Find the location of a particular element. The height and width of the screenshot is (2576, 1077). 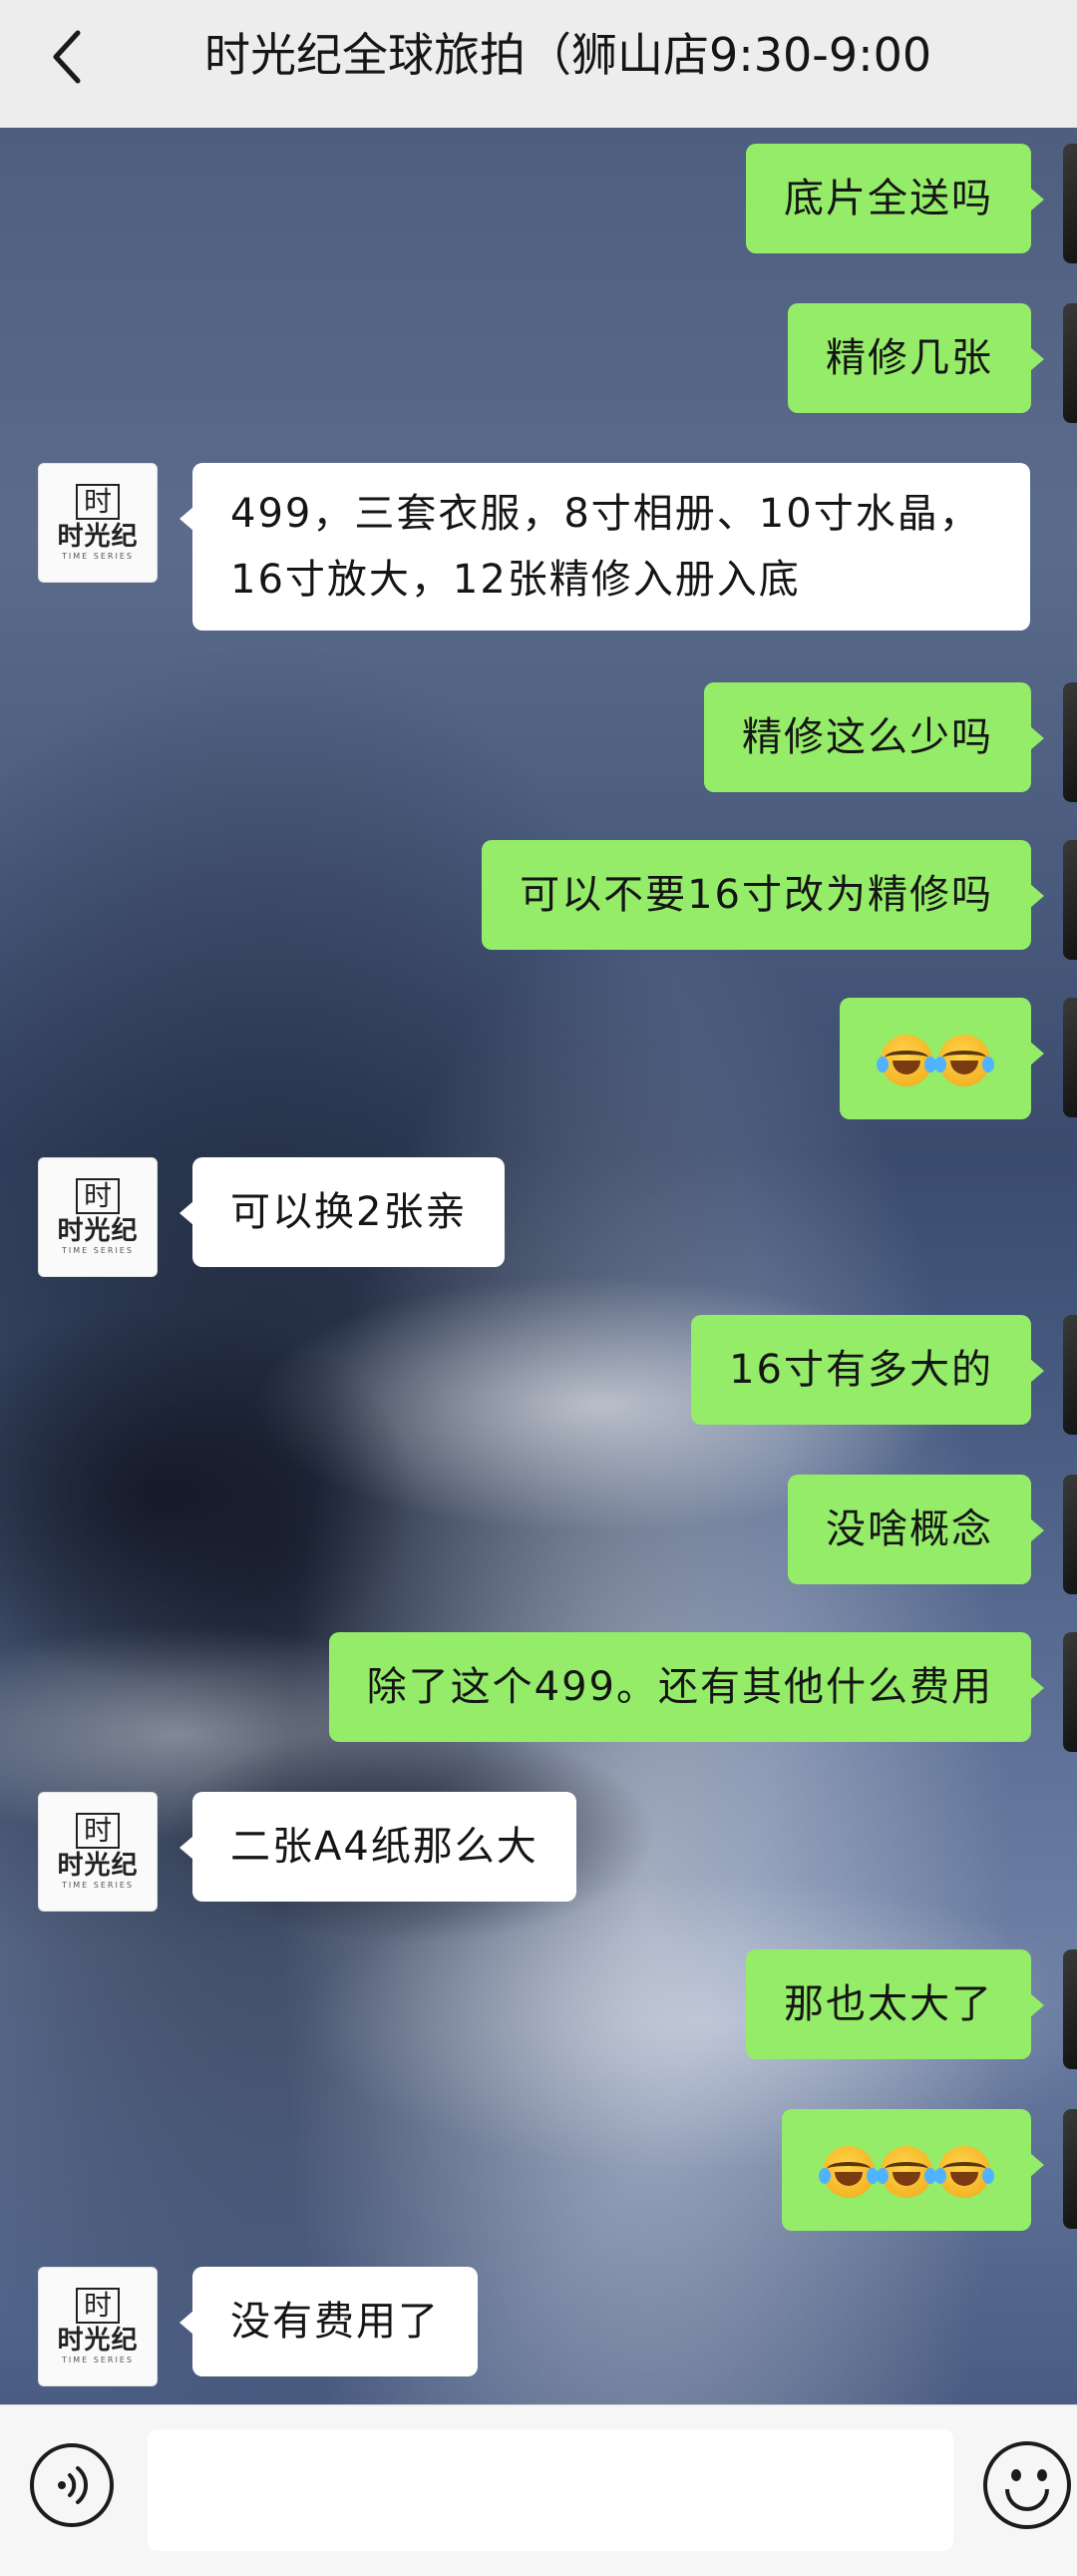

incoming-message: 可以换2张亲 is located at coordinates (342, 1212).